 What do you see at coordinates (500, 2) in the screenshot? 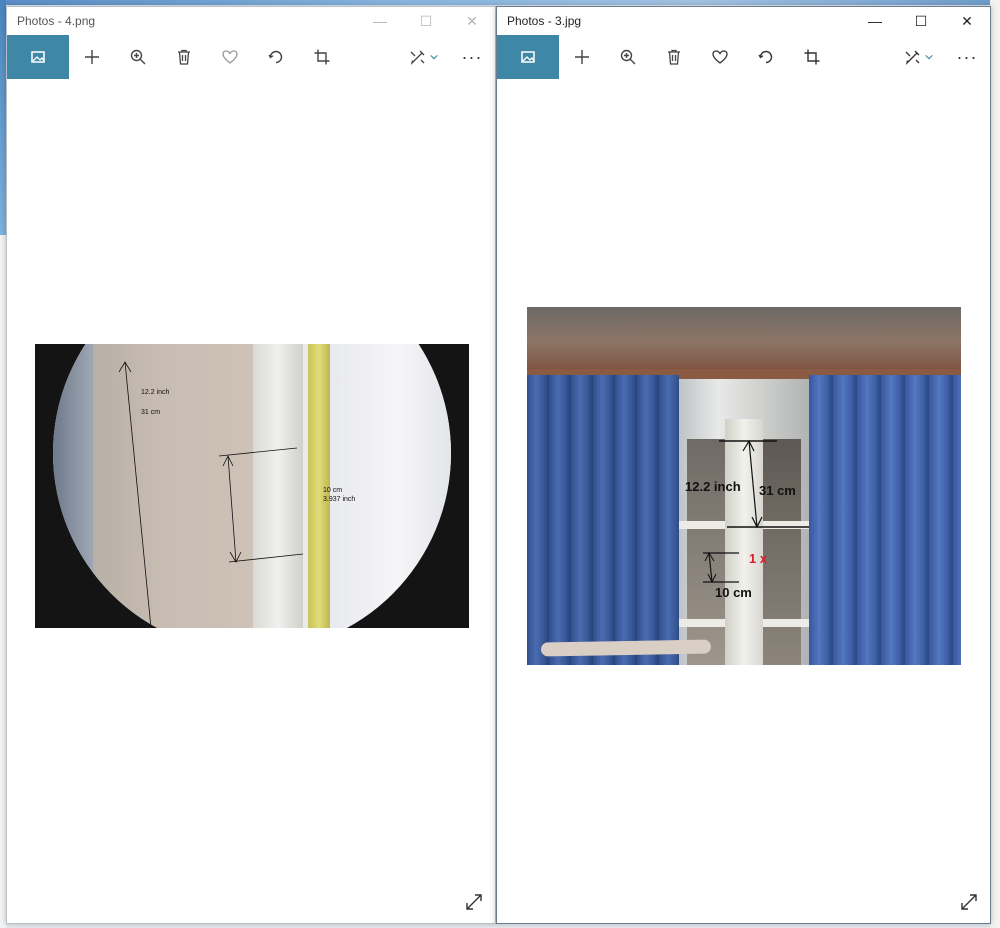
I see `desktop-background-top` at bounding box center [500, 2].